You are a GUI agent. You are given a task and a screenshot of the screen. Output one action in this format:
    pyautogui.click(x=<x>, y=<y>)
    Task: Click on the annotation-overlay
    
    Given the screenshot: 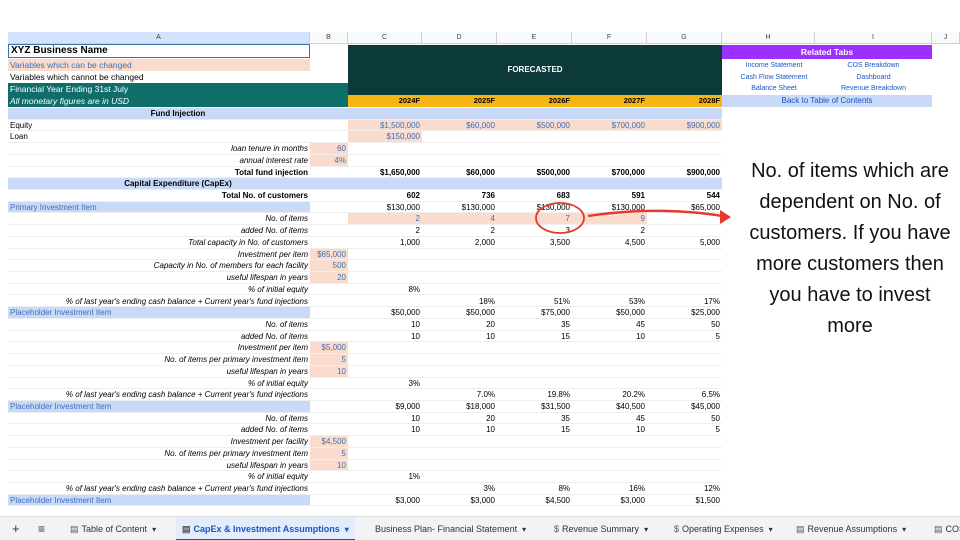 What is the action you would take?
    pyautogui.click(x=633, y=218)
    